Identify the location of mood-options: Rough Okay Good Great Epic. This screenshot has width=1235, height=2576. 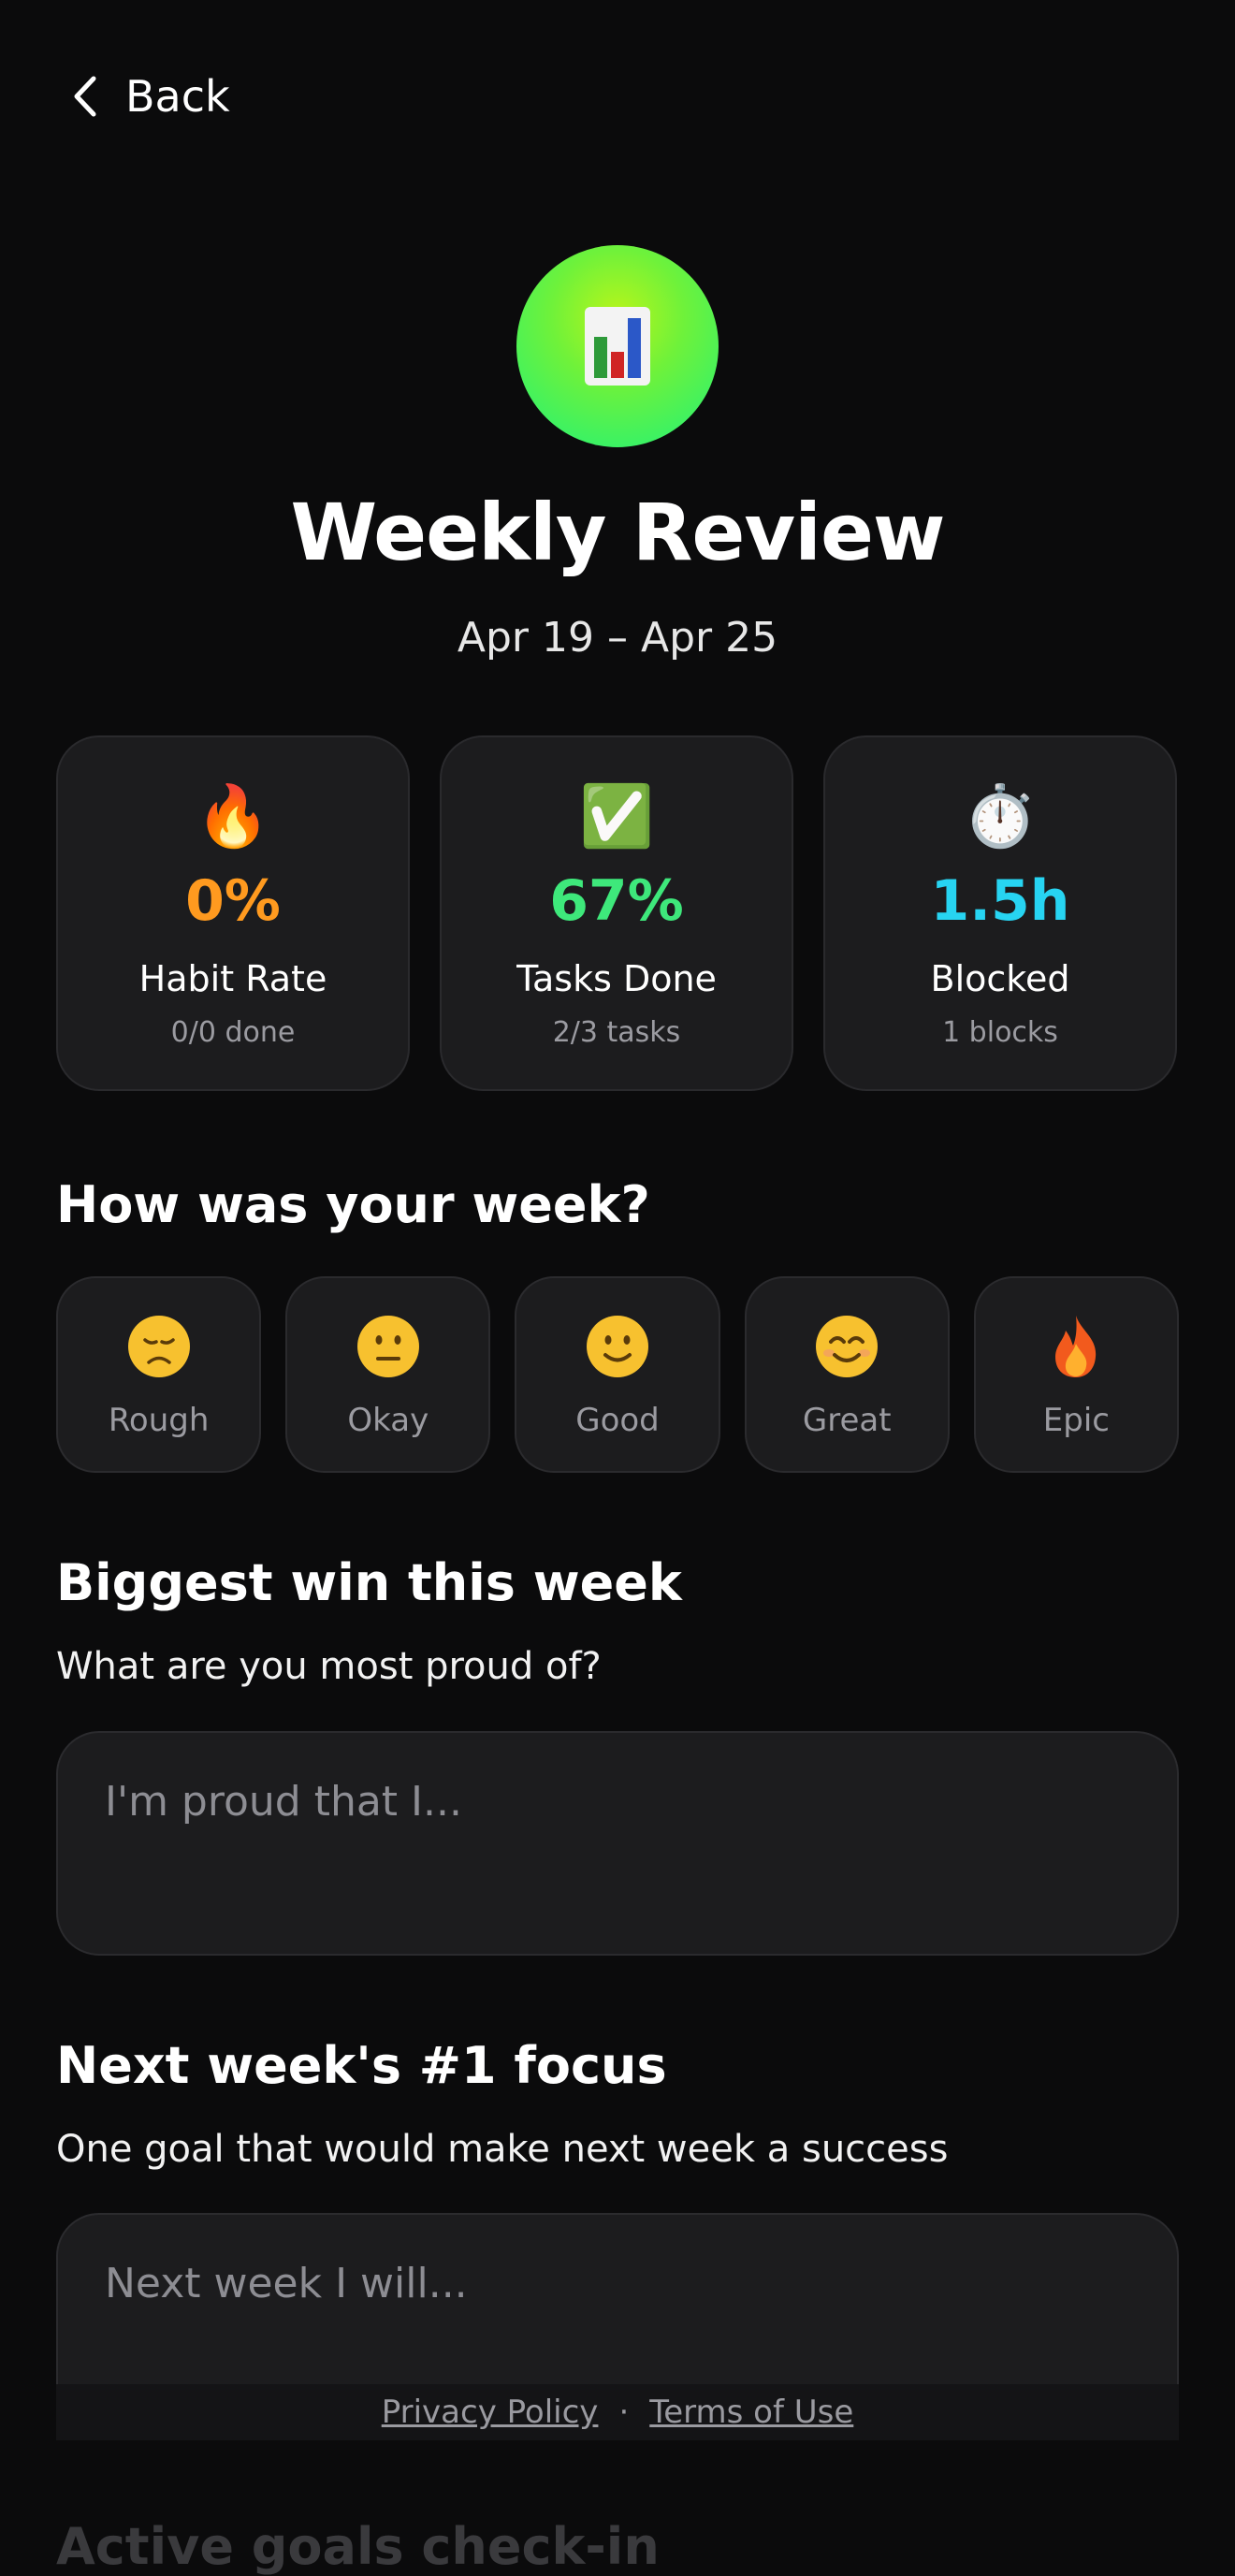
(618, 1374).